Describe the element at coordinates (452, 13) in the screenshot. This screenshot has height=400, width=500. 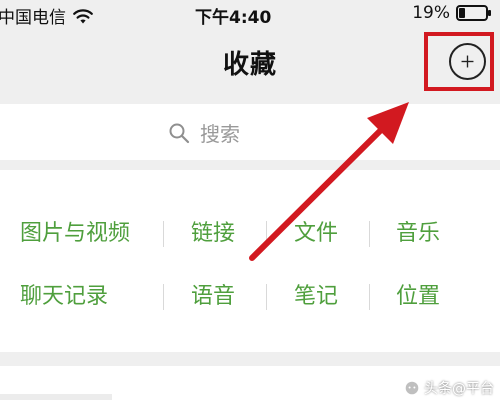
I see `status-right: 19%` at that location.